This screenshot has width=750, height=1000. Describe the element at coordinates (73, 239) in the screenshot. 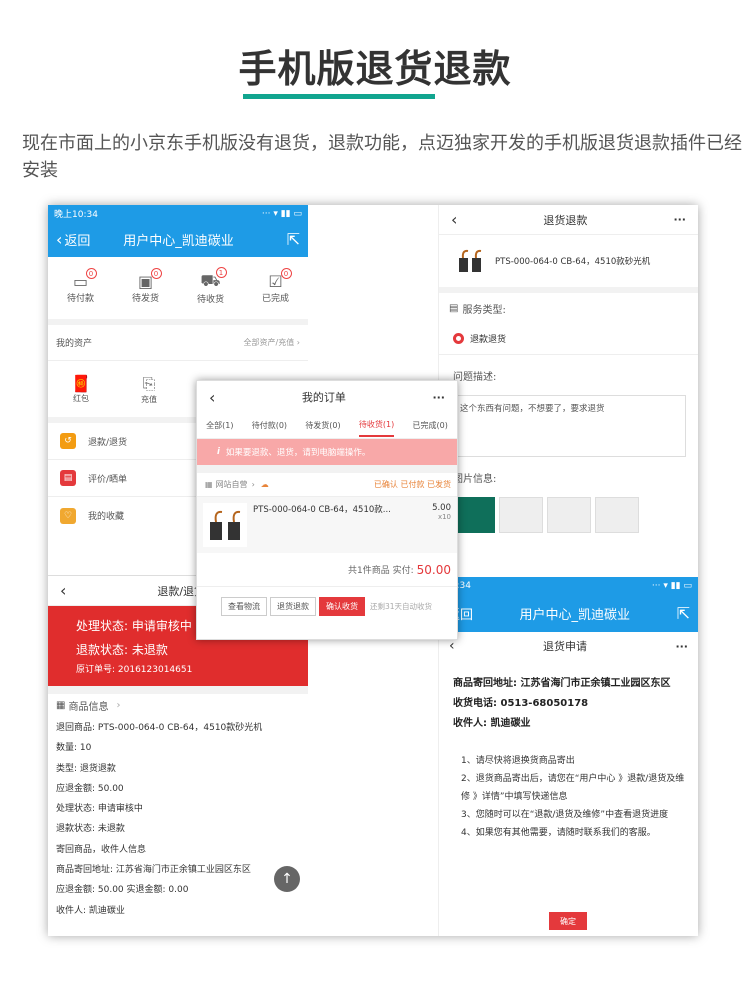

I see `back-button: ‹ 返回` at that location.